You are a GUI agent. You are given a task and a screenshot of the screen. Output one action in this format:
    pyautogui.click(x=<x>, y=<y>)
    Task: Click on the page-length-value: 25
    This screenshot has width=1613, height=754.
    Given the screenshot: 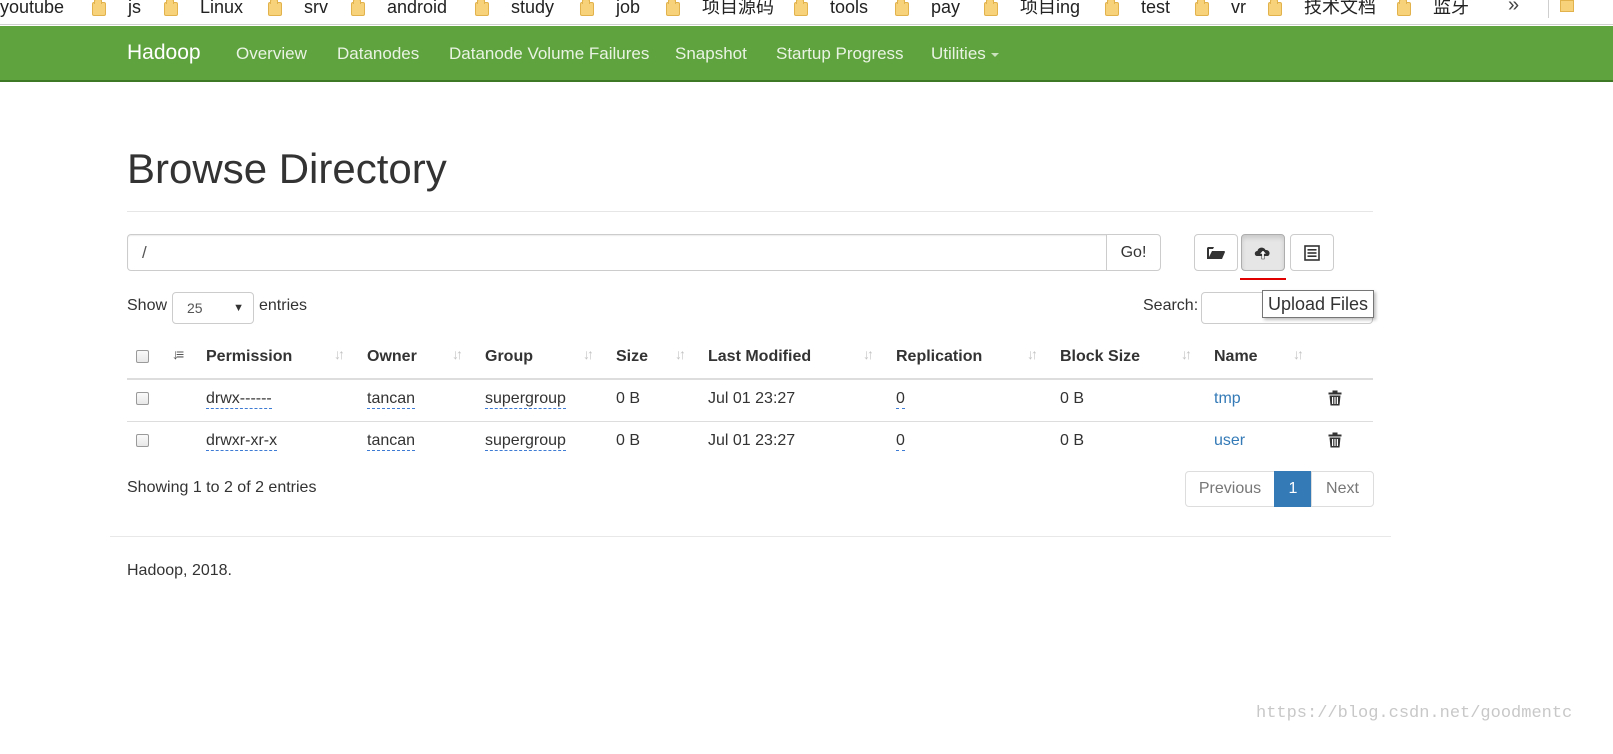 What is the action you would take?
    pyautogui.click(x=195, y=308)
    